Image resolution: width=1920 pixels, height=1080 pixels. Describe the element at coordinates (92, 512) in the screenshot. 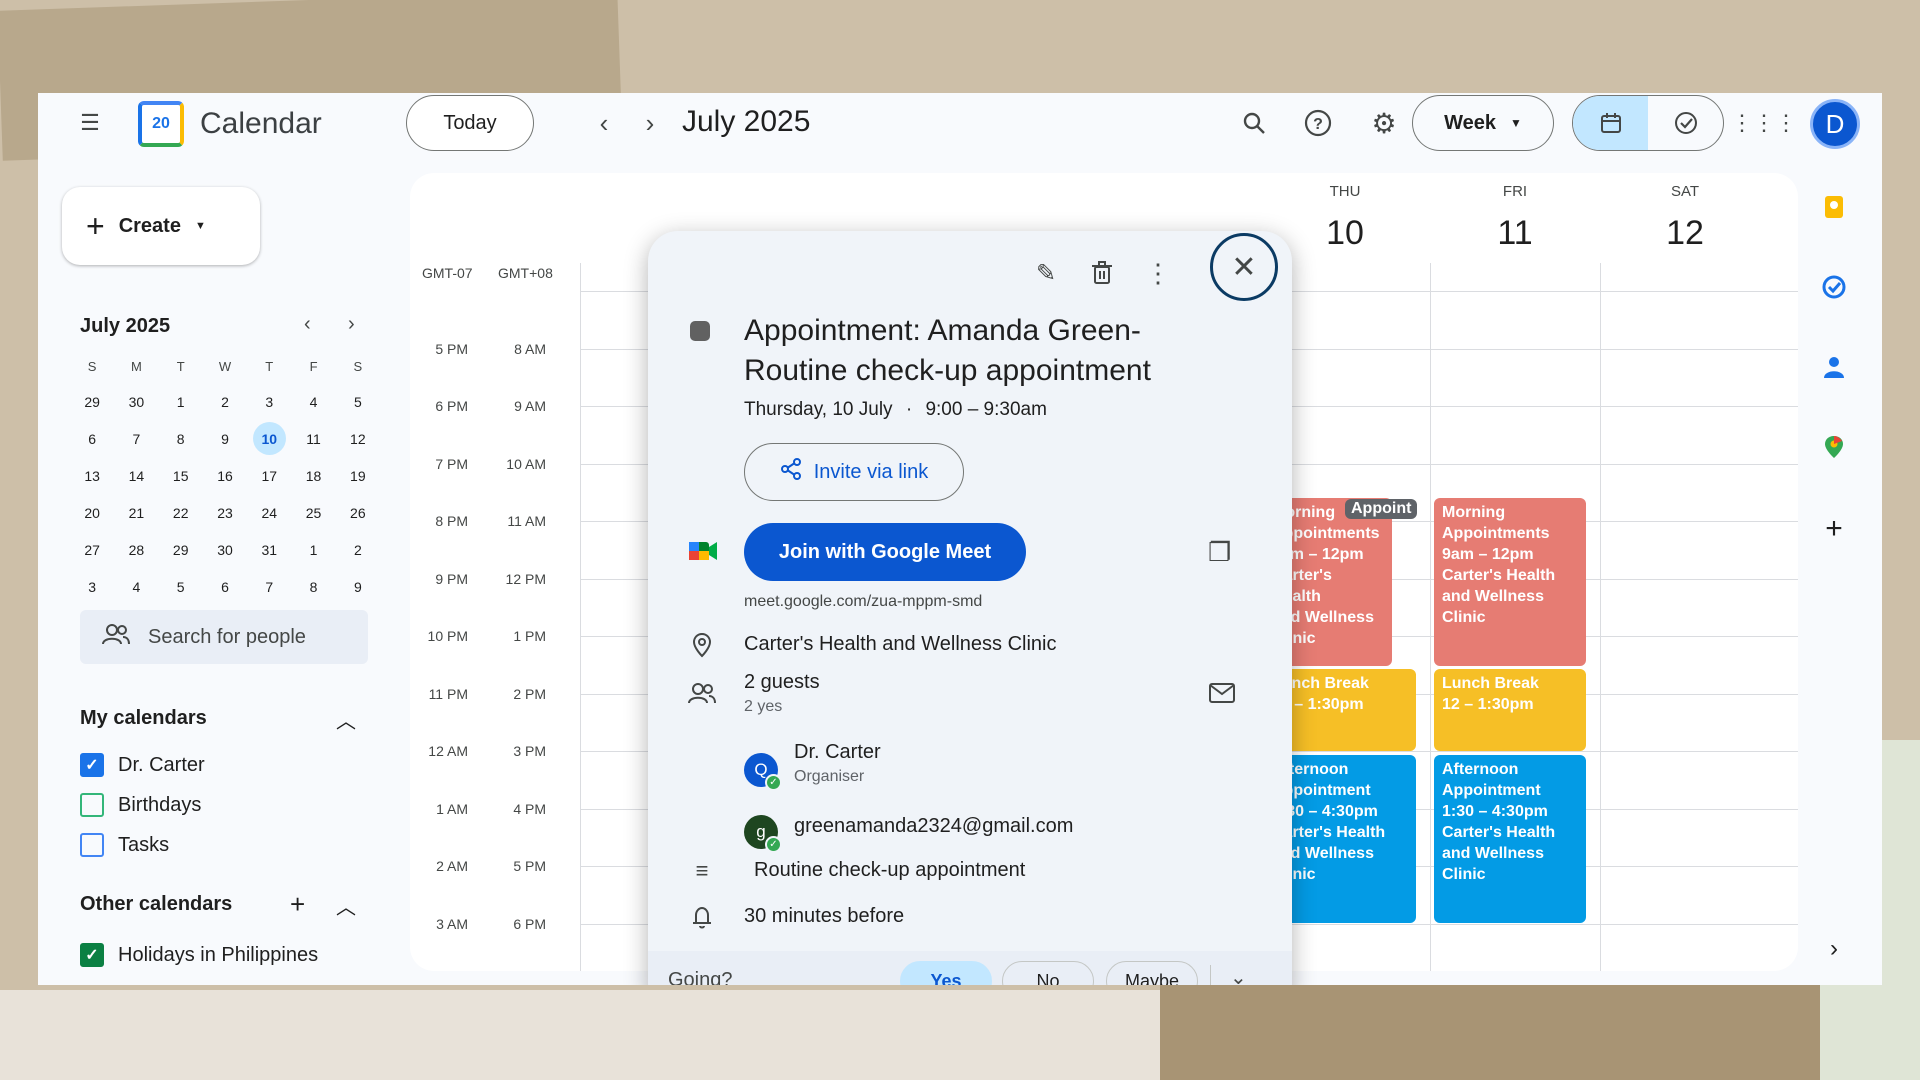

I see `mini-calendar-day: 20` at that location.